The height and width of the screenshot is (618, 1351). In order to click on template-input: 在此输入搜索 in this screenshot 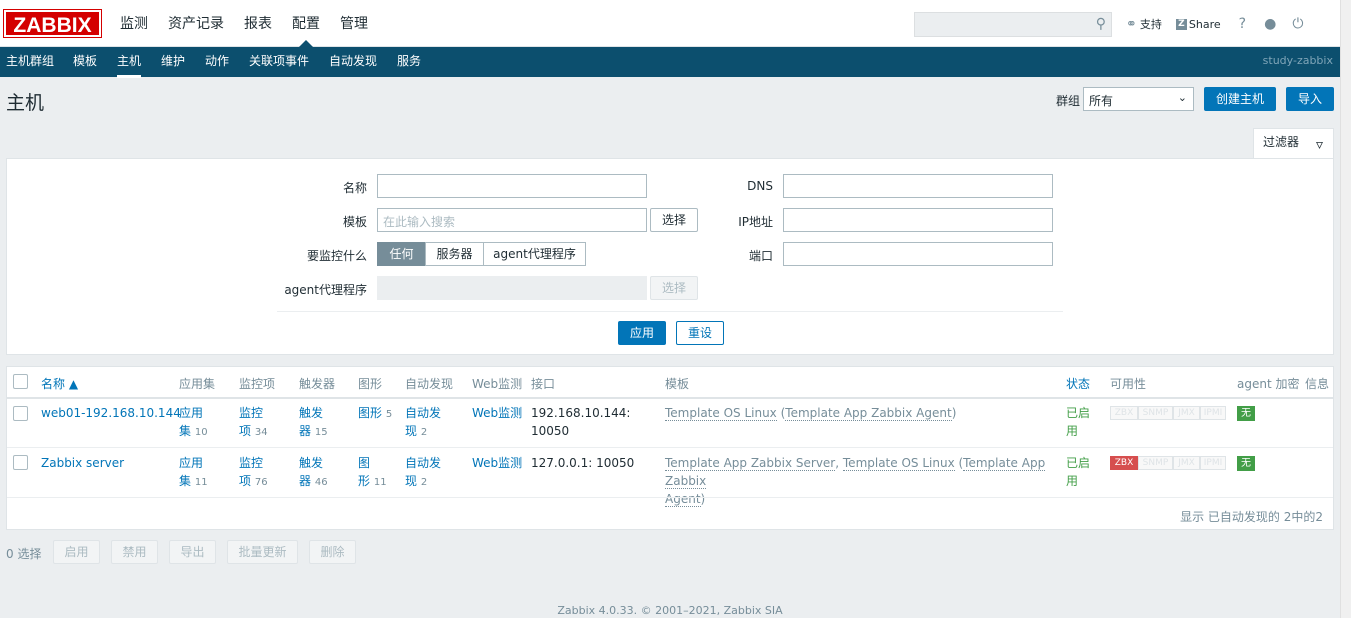, I will do `click(512, 220)`.